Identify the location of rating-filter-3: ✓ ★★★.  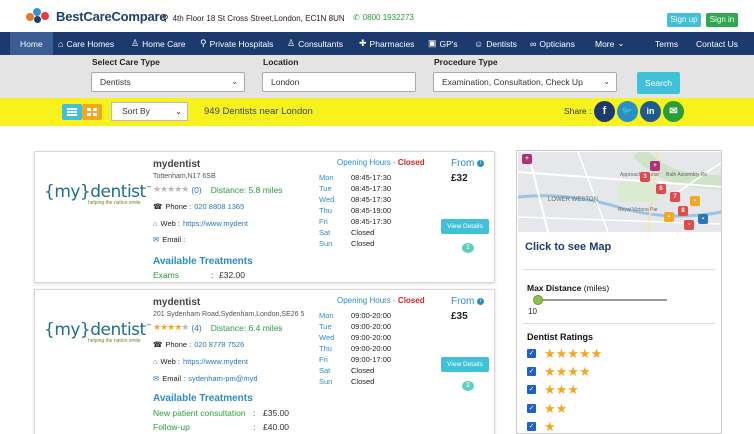
(553, 389).